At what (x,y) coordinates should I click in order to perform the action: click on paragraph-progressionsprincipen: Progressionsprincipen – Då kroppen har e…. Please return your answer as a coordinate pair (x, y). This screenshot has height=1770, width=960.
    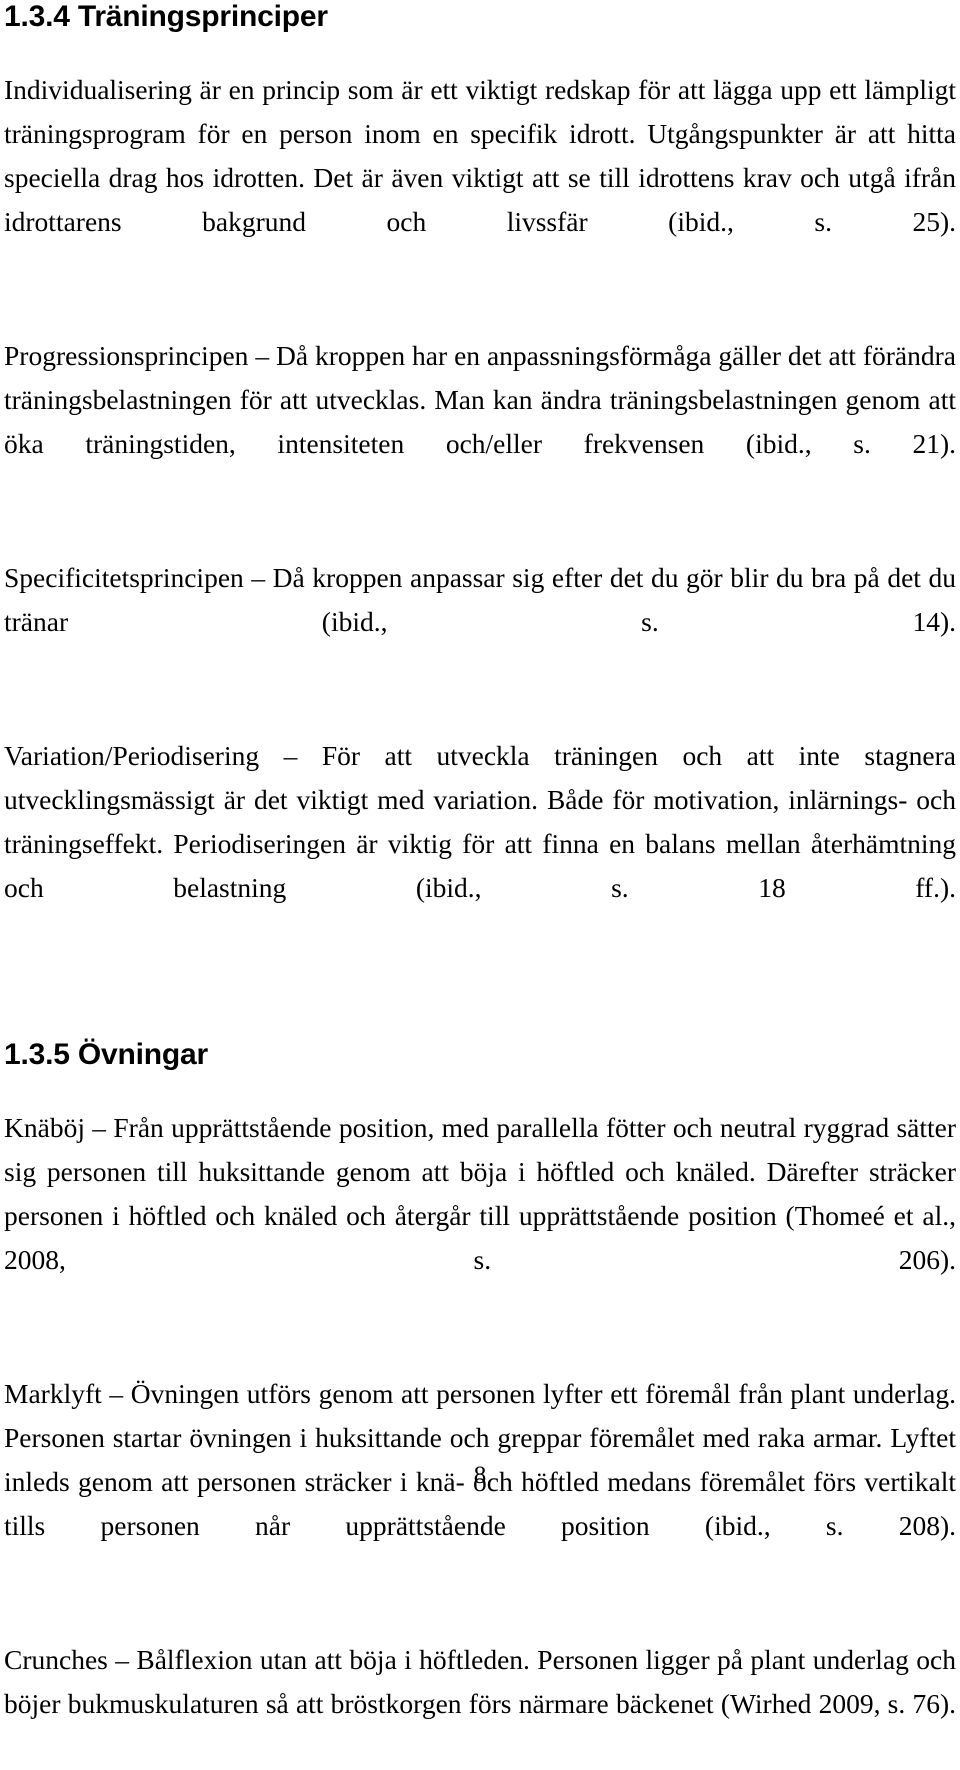
    Looking at the image, I should click on (480, 399).